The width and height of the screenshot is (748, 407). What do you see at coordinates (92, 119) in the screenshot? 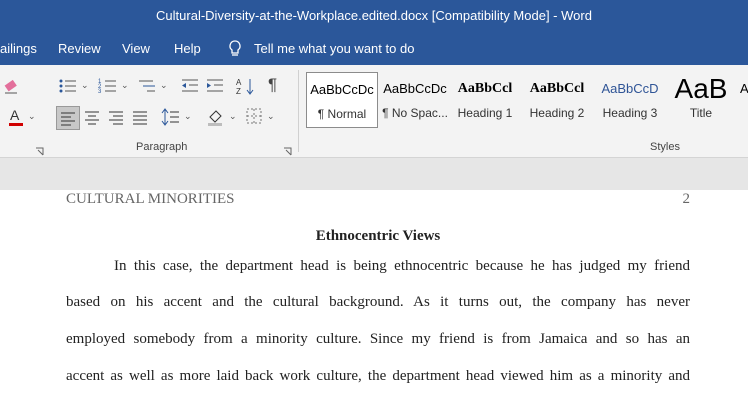
I see `align-center-icon` at bounding box center [92, 119].